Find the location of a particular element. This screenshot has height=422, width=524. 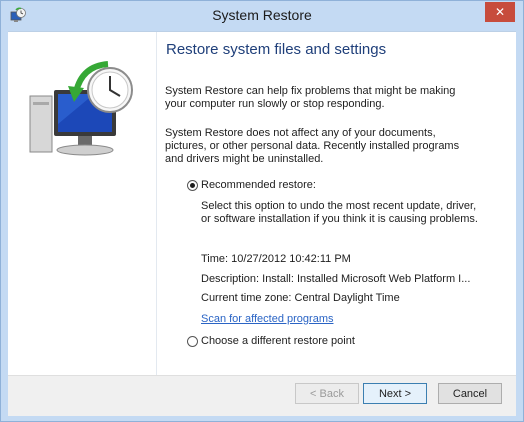

panel-divider is located at coordinates (156, 204).